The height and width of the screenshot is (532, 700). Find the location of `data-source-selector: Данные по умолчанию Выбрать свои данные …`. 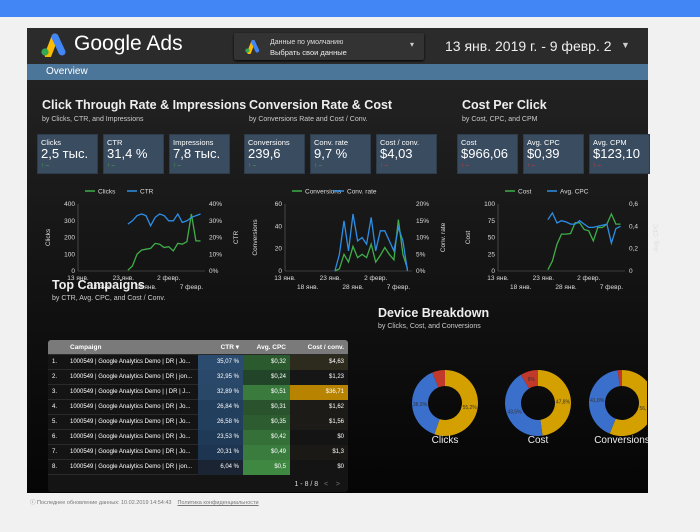

data-source-selector: Данные по умолчанию Выбрать свои данные … is located at coordinates (329, 46).